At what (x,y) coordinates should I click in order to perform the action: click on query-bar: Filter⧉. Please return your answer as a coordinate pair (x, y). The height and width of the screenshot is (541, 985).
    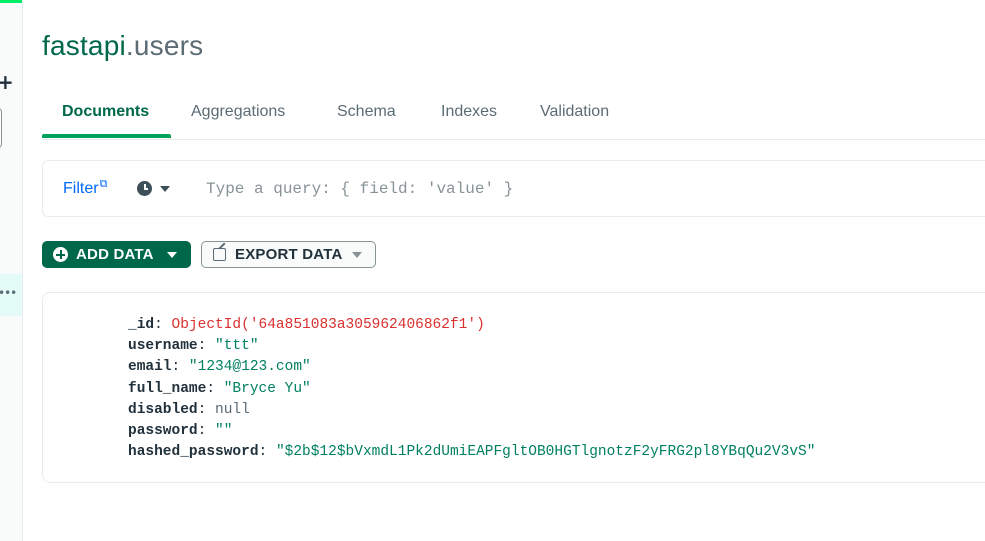
    Looking at the image, I should click on (513, 188).